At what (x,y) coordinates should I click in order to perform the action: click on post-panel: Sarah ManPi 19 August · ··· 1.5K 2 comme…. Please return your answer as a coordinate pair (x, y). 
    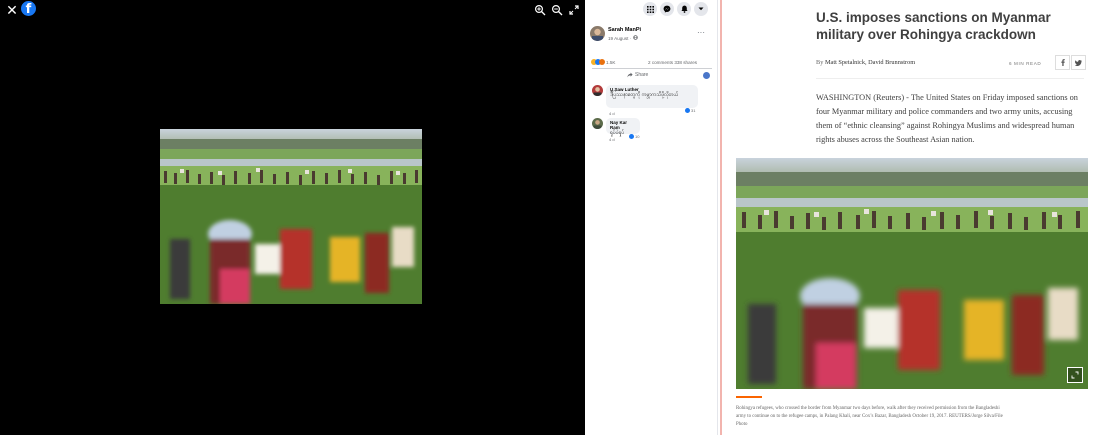
    Looking at the image, I should click on (652, 217).